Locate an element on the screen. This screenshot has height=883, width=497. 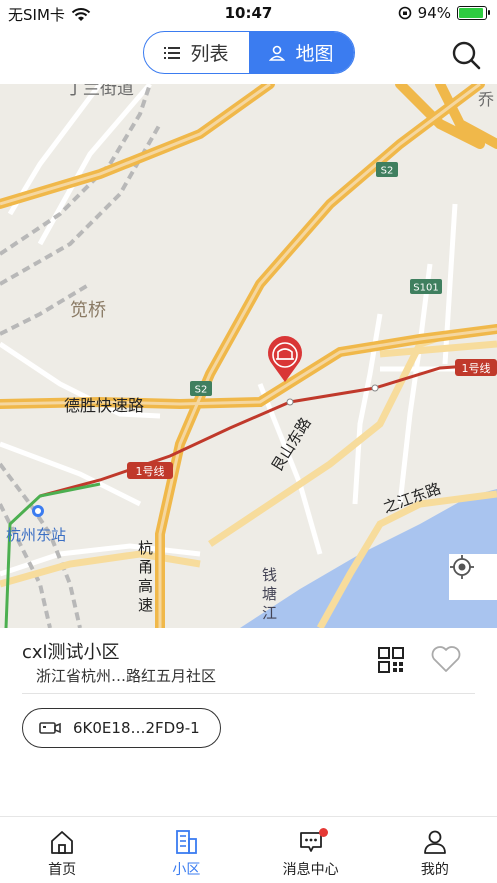
tab-map: 地图 is located at coordinates (301, 52).